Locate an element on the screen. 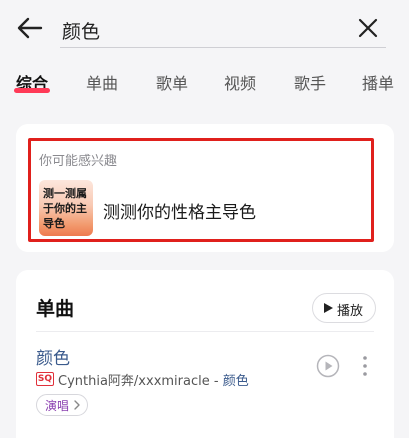 This screenshot has height=438, width=409. active-tab-indicator is located at coordinates (32, 90).